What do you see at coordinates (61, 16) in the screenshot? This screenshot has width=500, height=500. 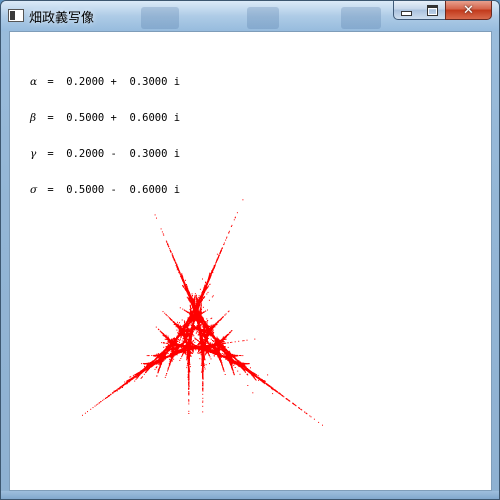 I see `window-title: 畑政義写像` at bounding box center [61, 16].